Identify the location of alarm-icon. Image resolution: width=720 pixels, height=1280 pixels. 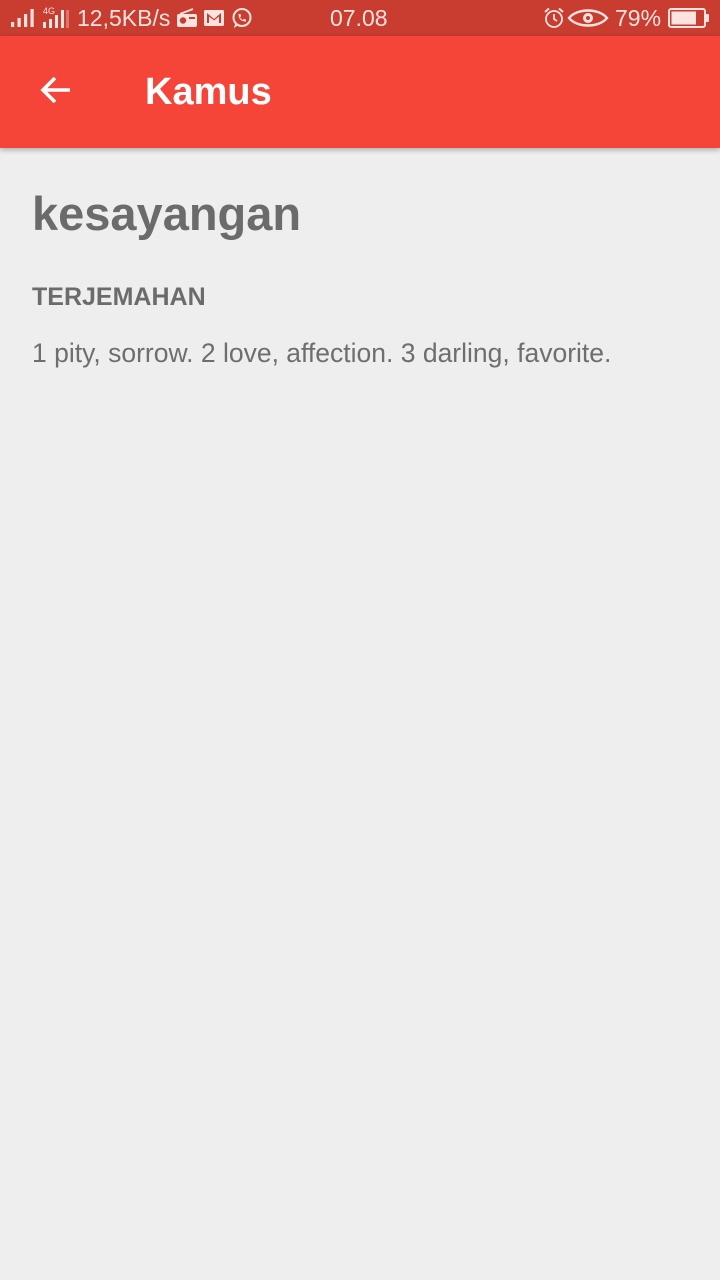
(554, 18).